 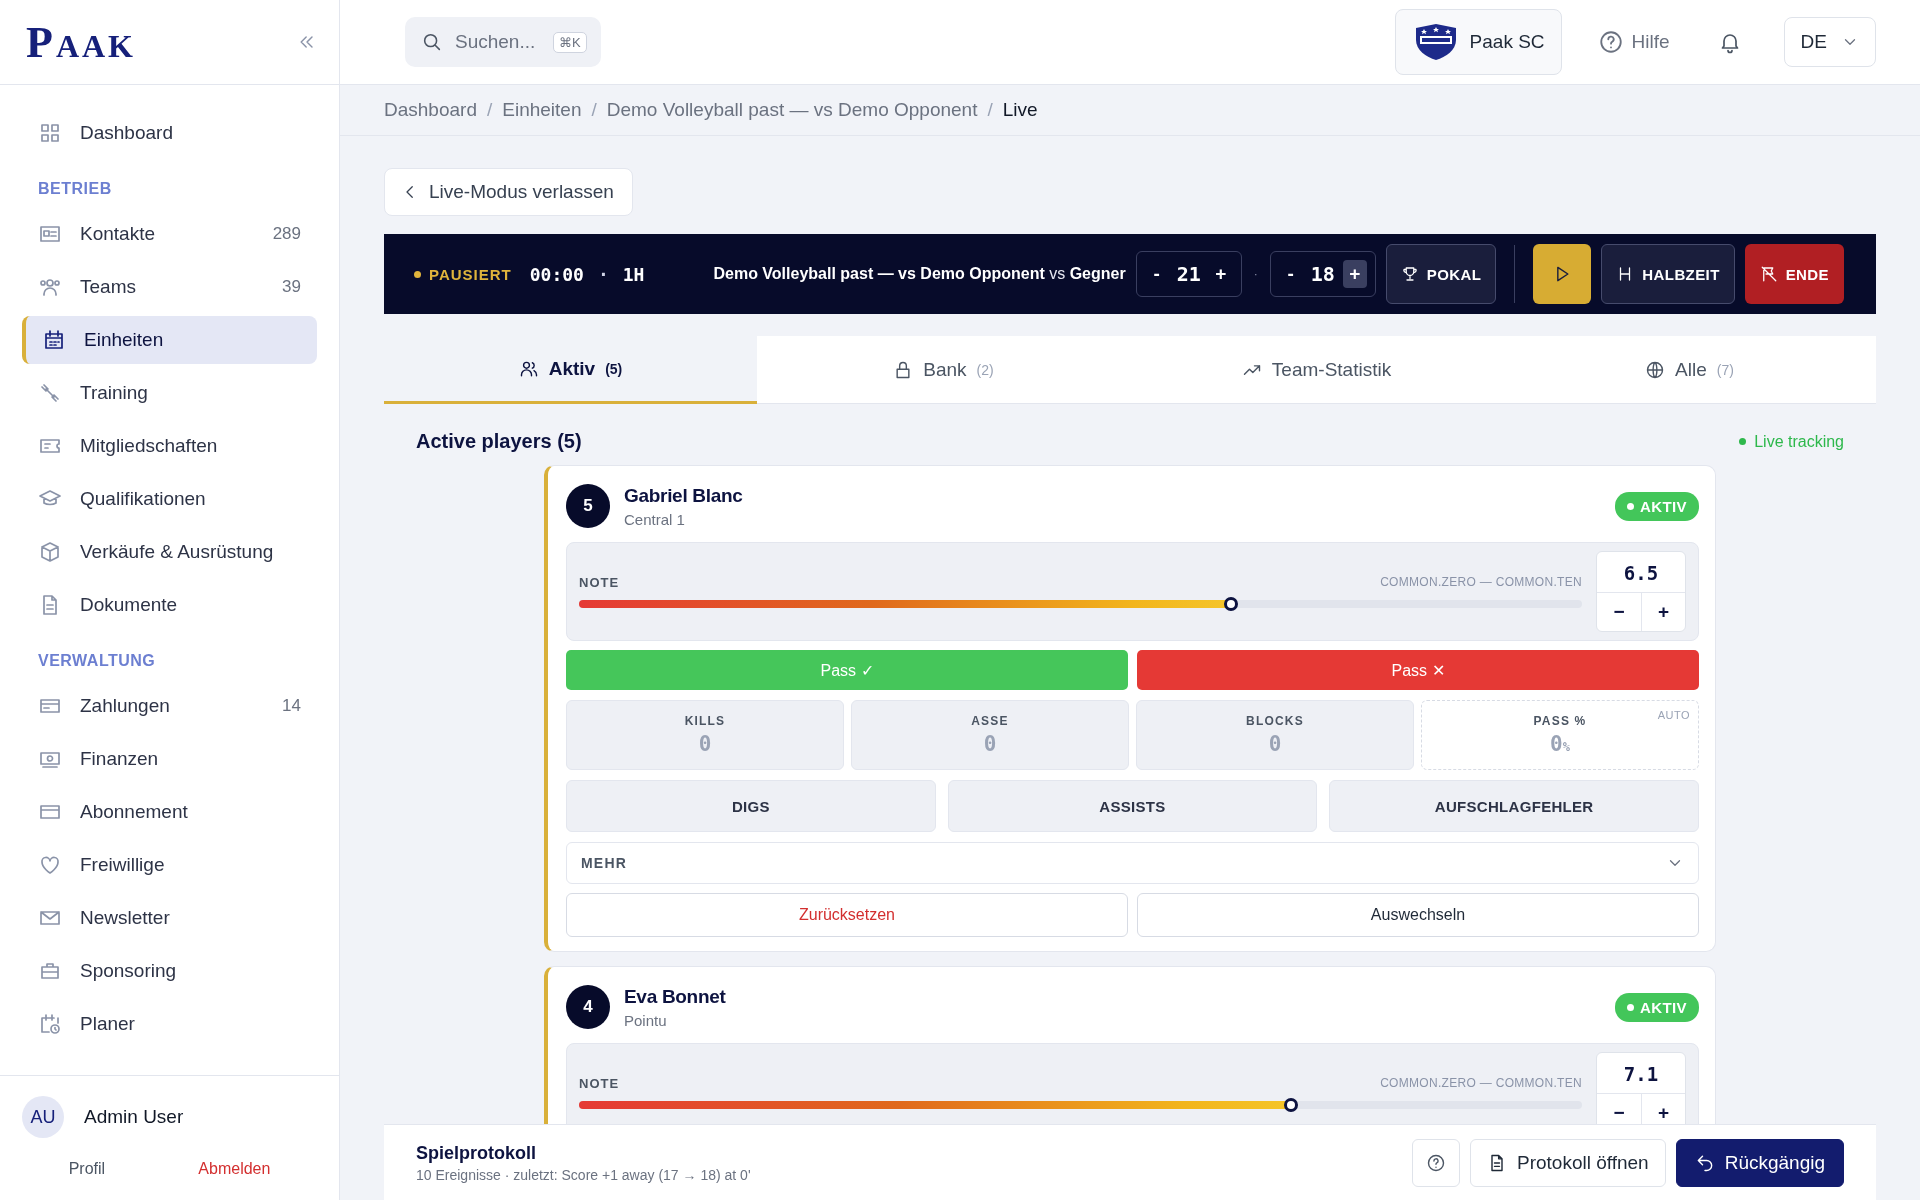 I want to click on profile-link: Profil, so click(x=87, y=1169).